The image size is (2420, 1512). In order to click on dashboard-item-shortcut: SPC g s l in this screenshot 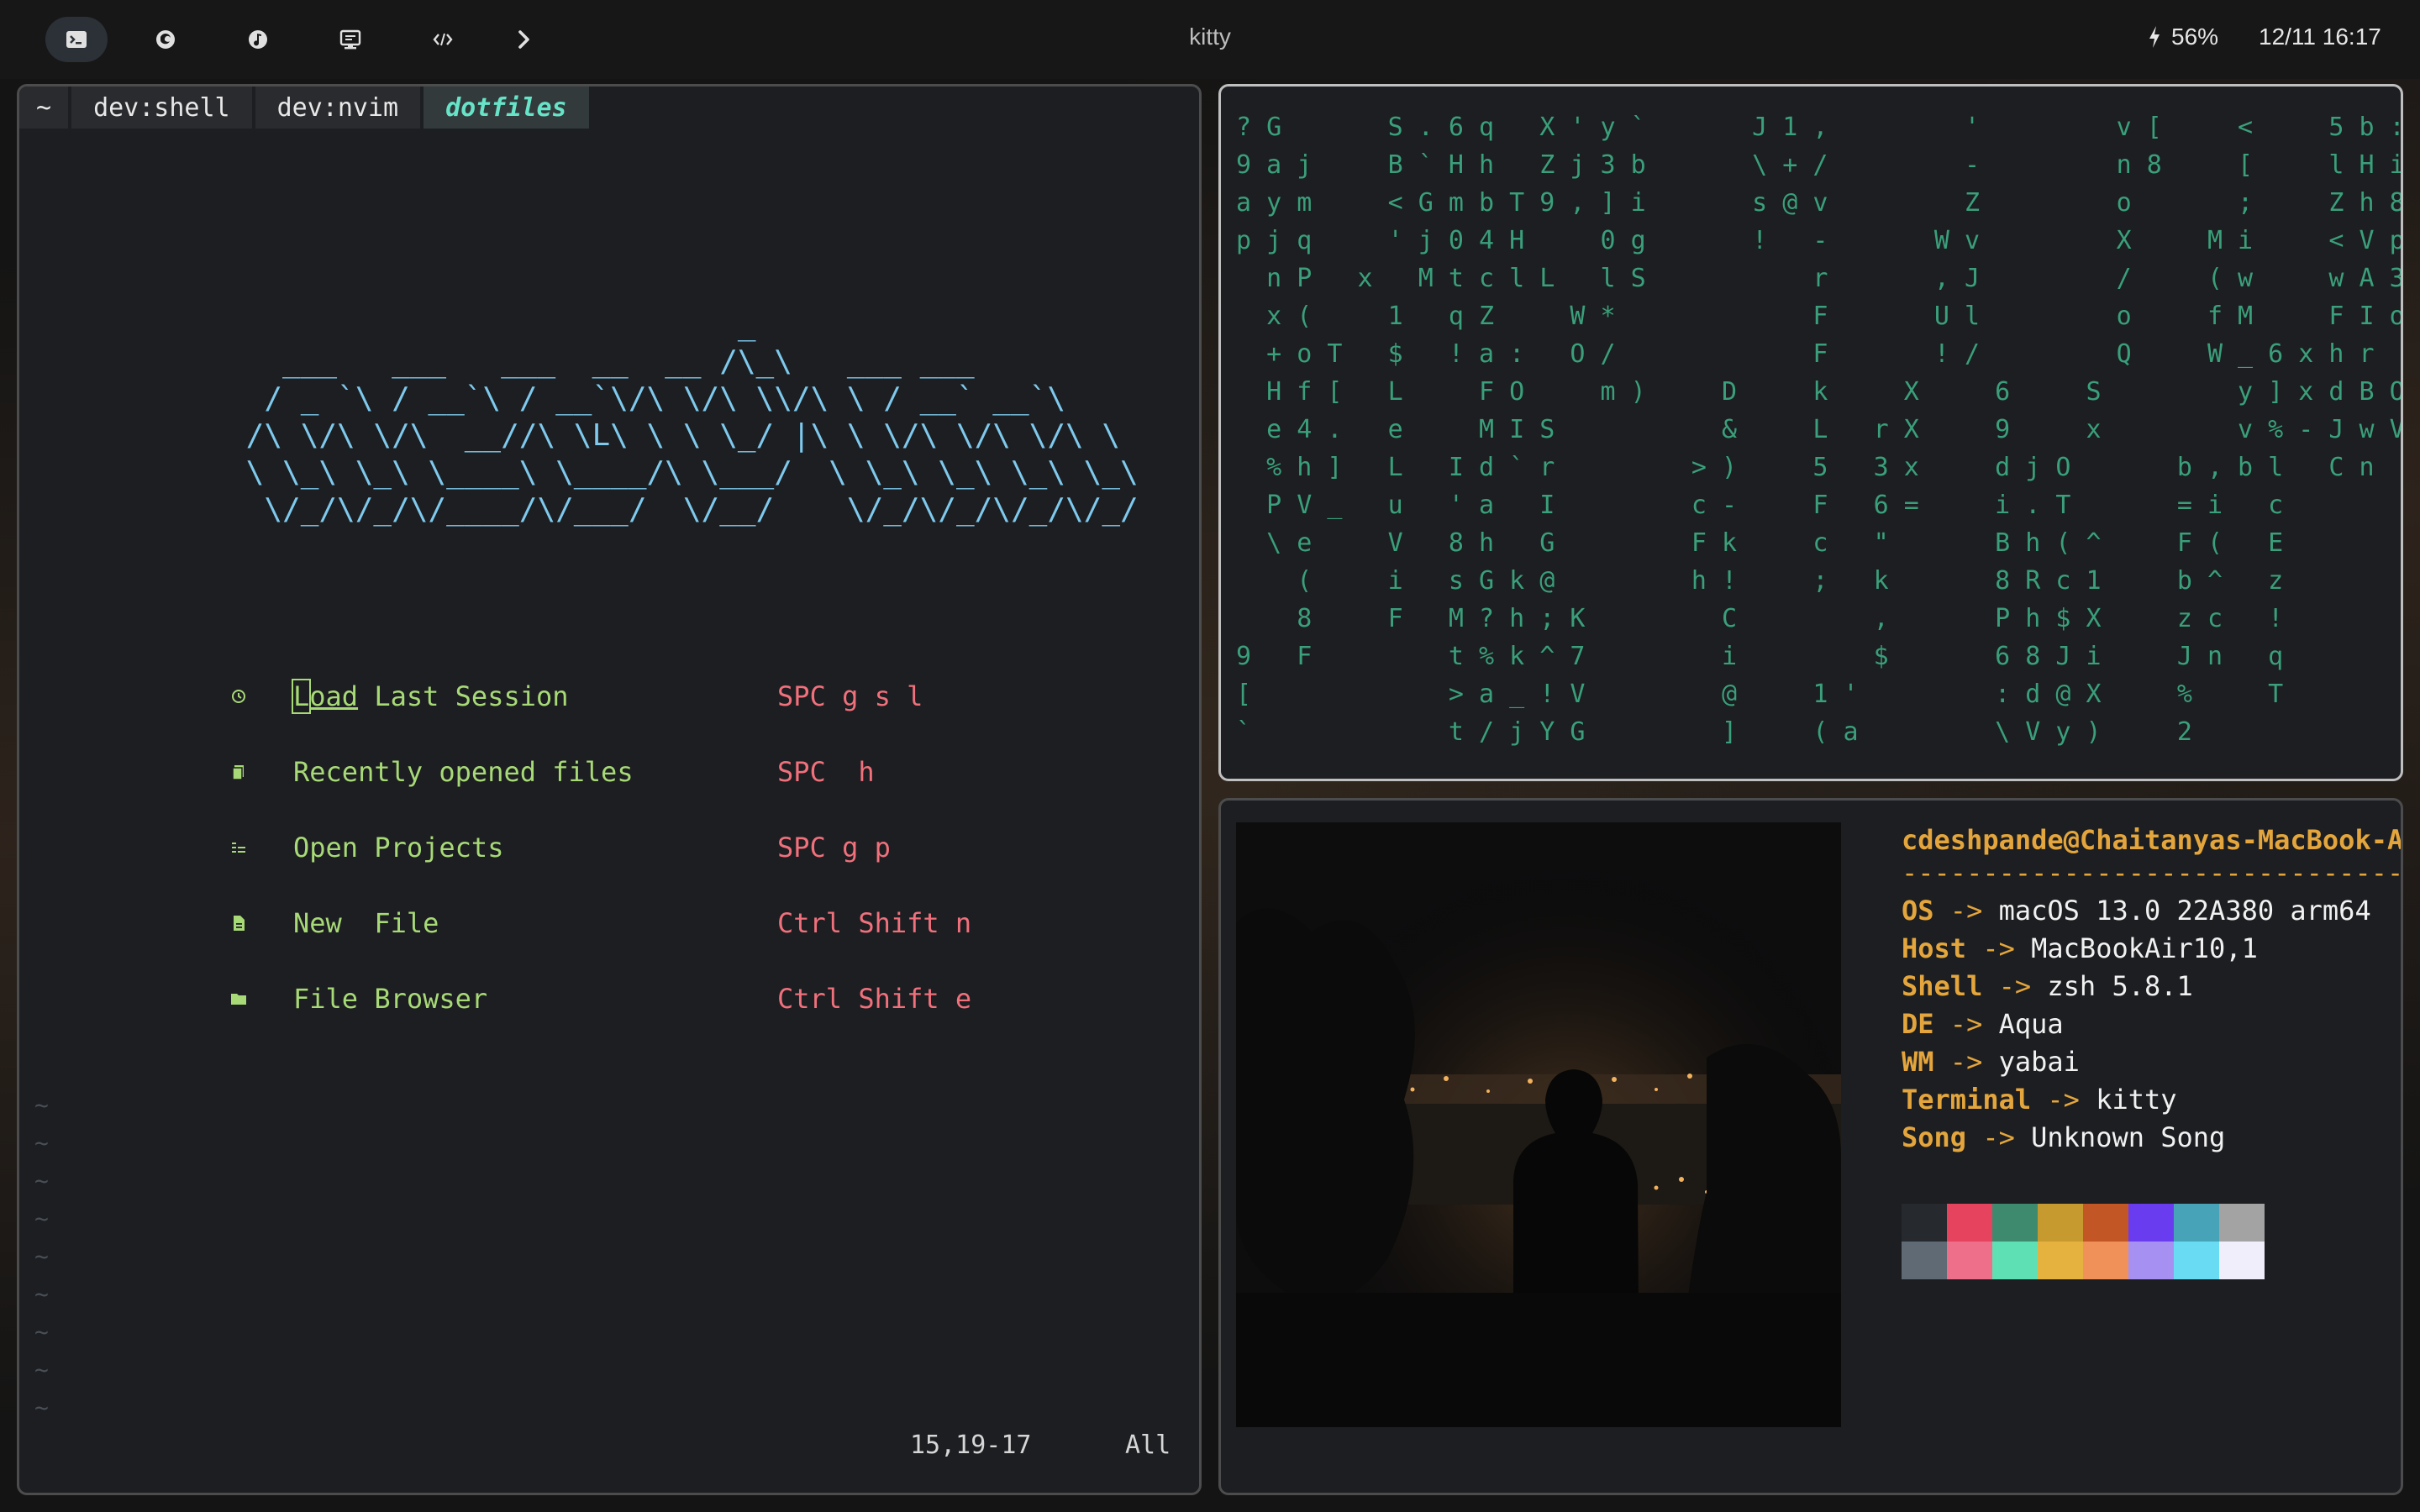, I will do `click(850, 696)`.